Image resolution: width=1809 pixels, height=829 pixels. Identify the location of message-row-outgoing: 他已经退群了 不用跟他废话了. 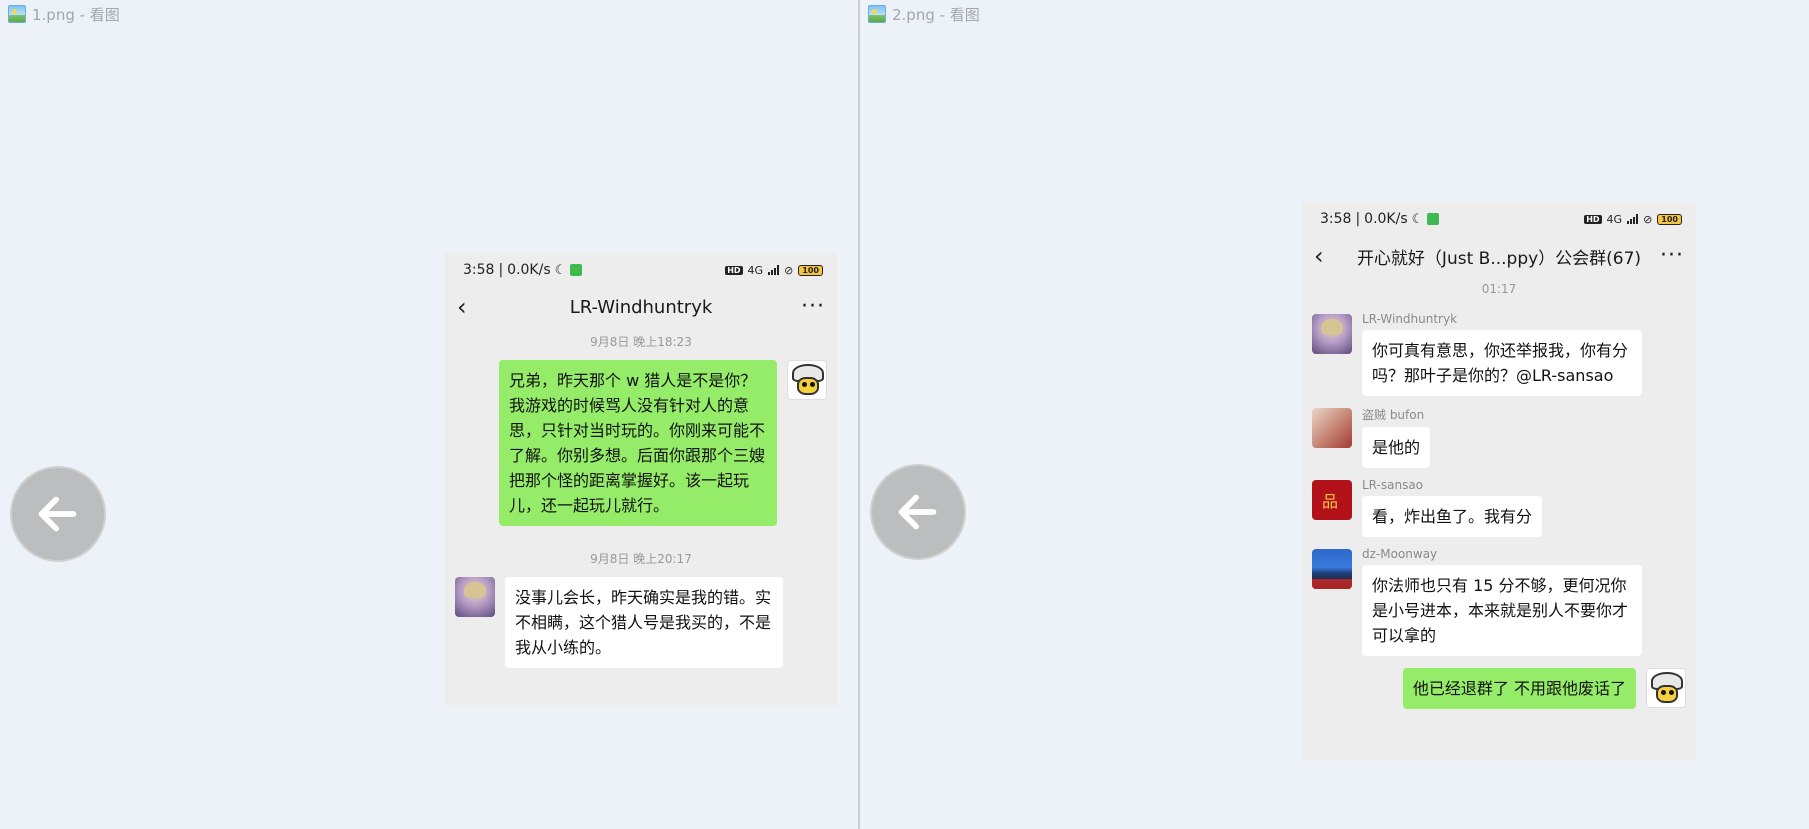
(1499, 688).